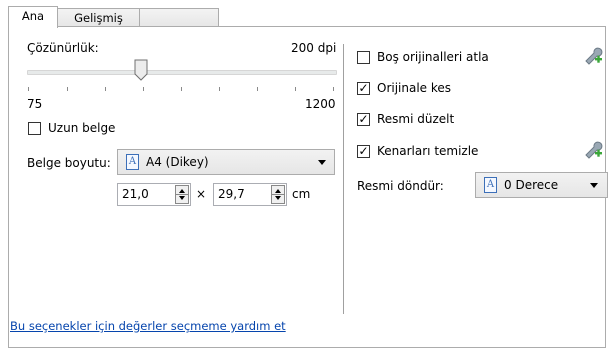 The image size is (613, 352). I want to click on document-size-dropdown: A A4 (Dikey), so click(226, 162).